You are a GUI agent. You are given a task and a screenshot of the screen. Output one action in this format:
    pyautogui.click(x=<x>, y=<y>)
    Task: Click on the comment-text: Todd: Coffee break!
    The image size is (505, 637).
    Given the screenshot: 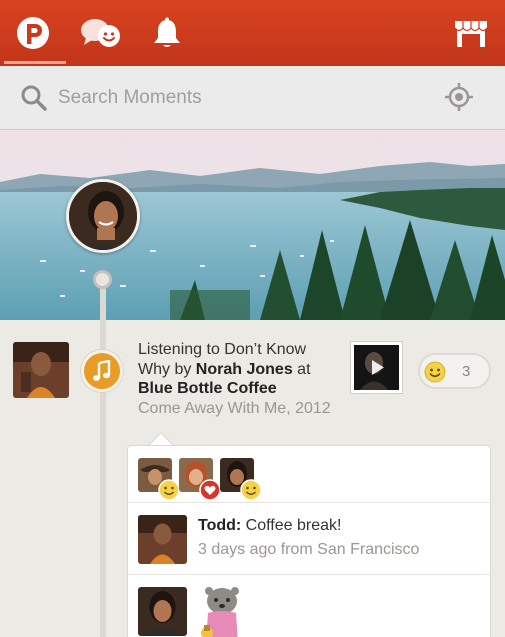 What is the action you would take?
    pyautogui.click(x=269, y=526)
    